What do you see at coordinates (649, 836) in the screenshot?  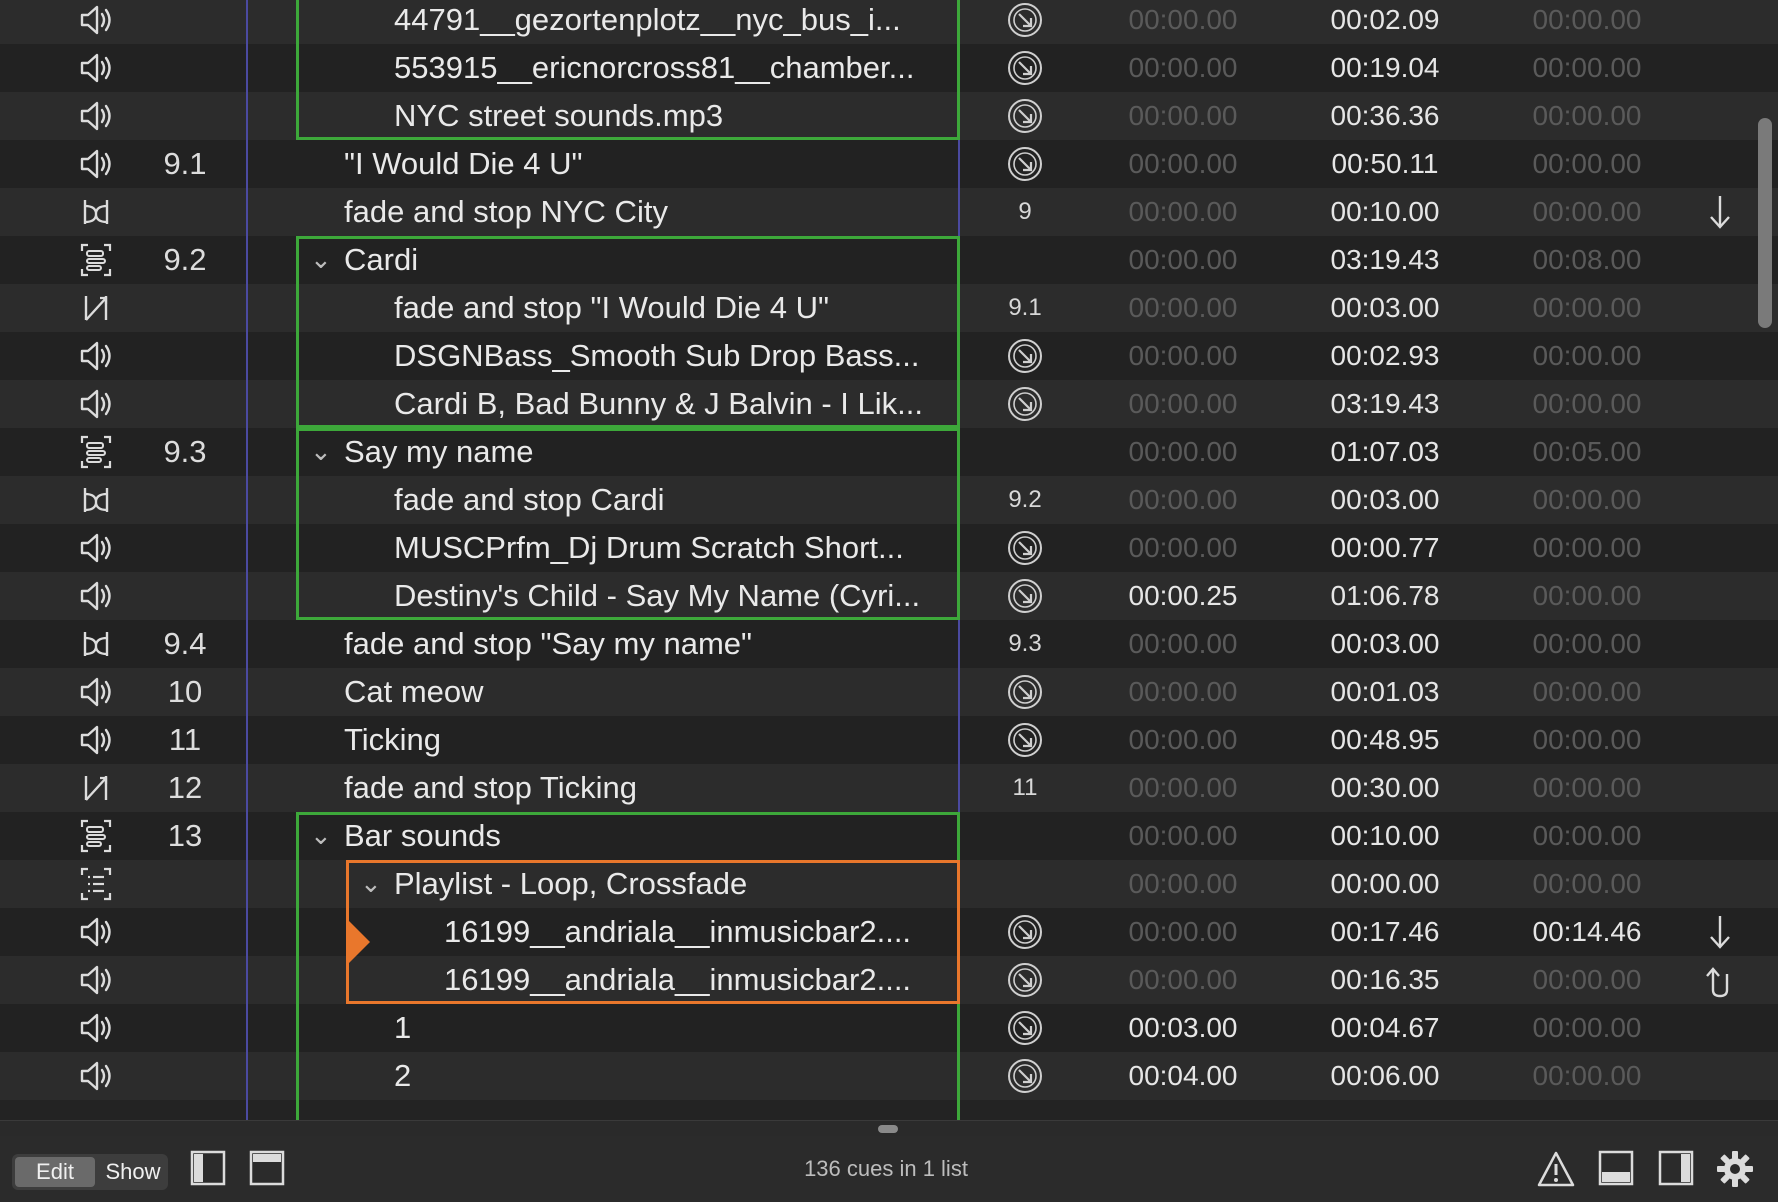 I see `cue-name: Bar sounds` at bounding box center [649, 836].